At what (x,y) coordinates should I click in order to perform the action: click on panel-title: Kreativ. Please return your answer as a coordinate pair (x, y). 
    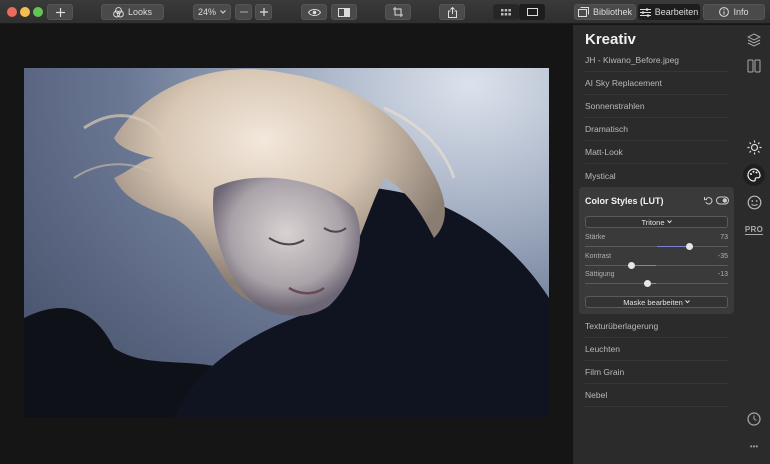
    Looking at the image, I should click on (610, 39).